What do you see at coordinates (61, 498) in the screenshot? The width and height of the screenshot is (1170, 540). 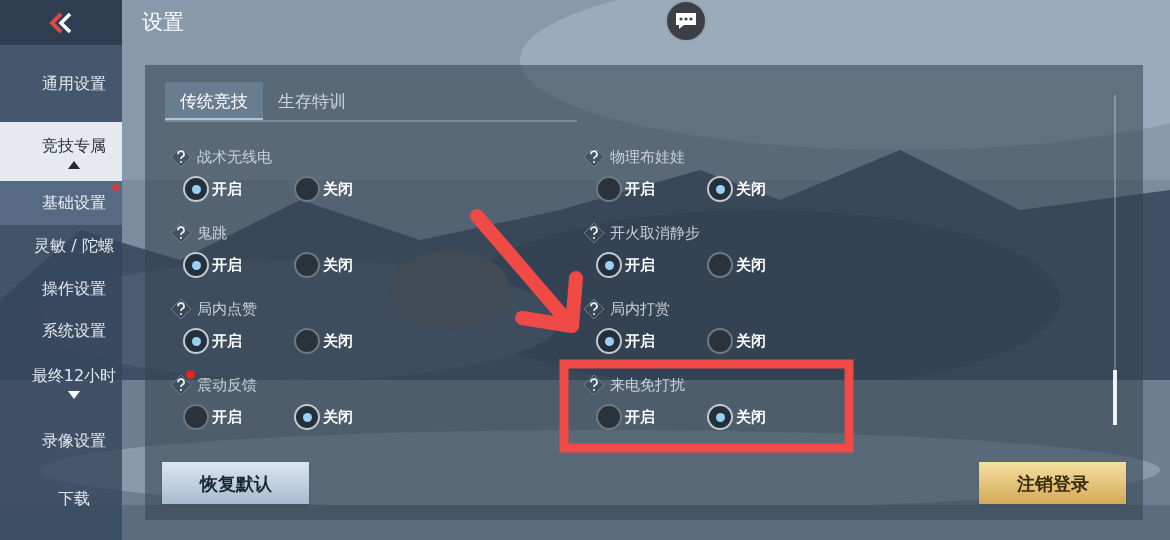 I see `sidebar-item: 下载` at bounding box center [61, 498].